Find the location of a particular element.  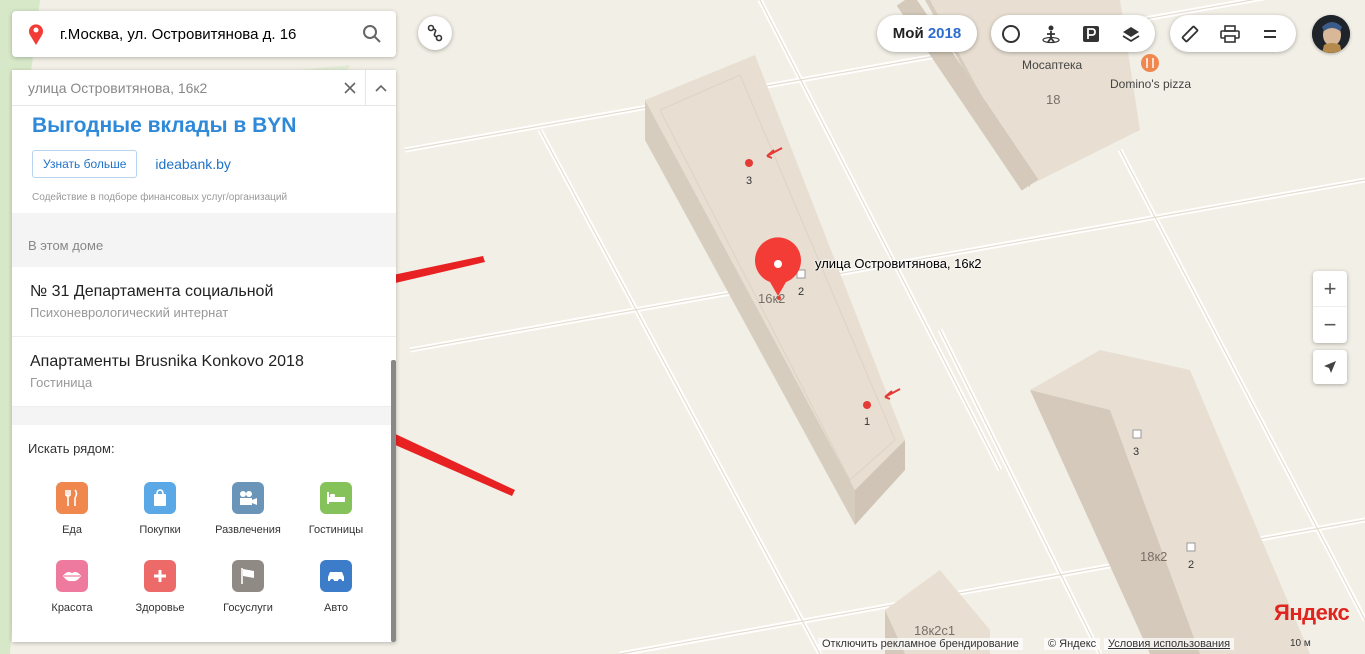

tools-toolbar is located at coordinates (1233, 33).